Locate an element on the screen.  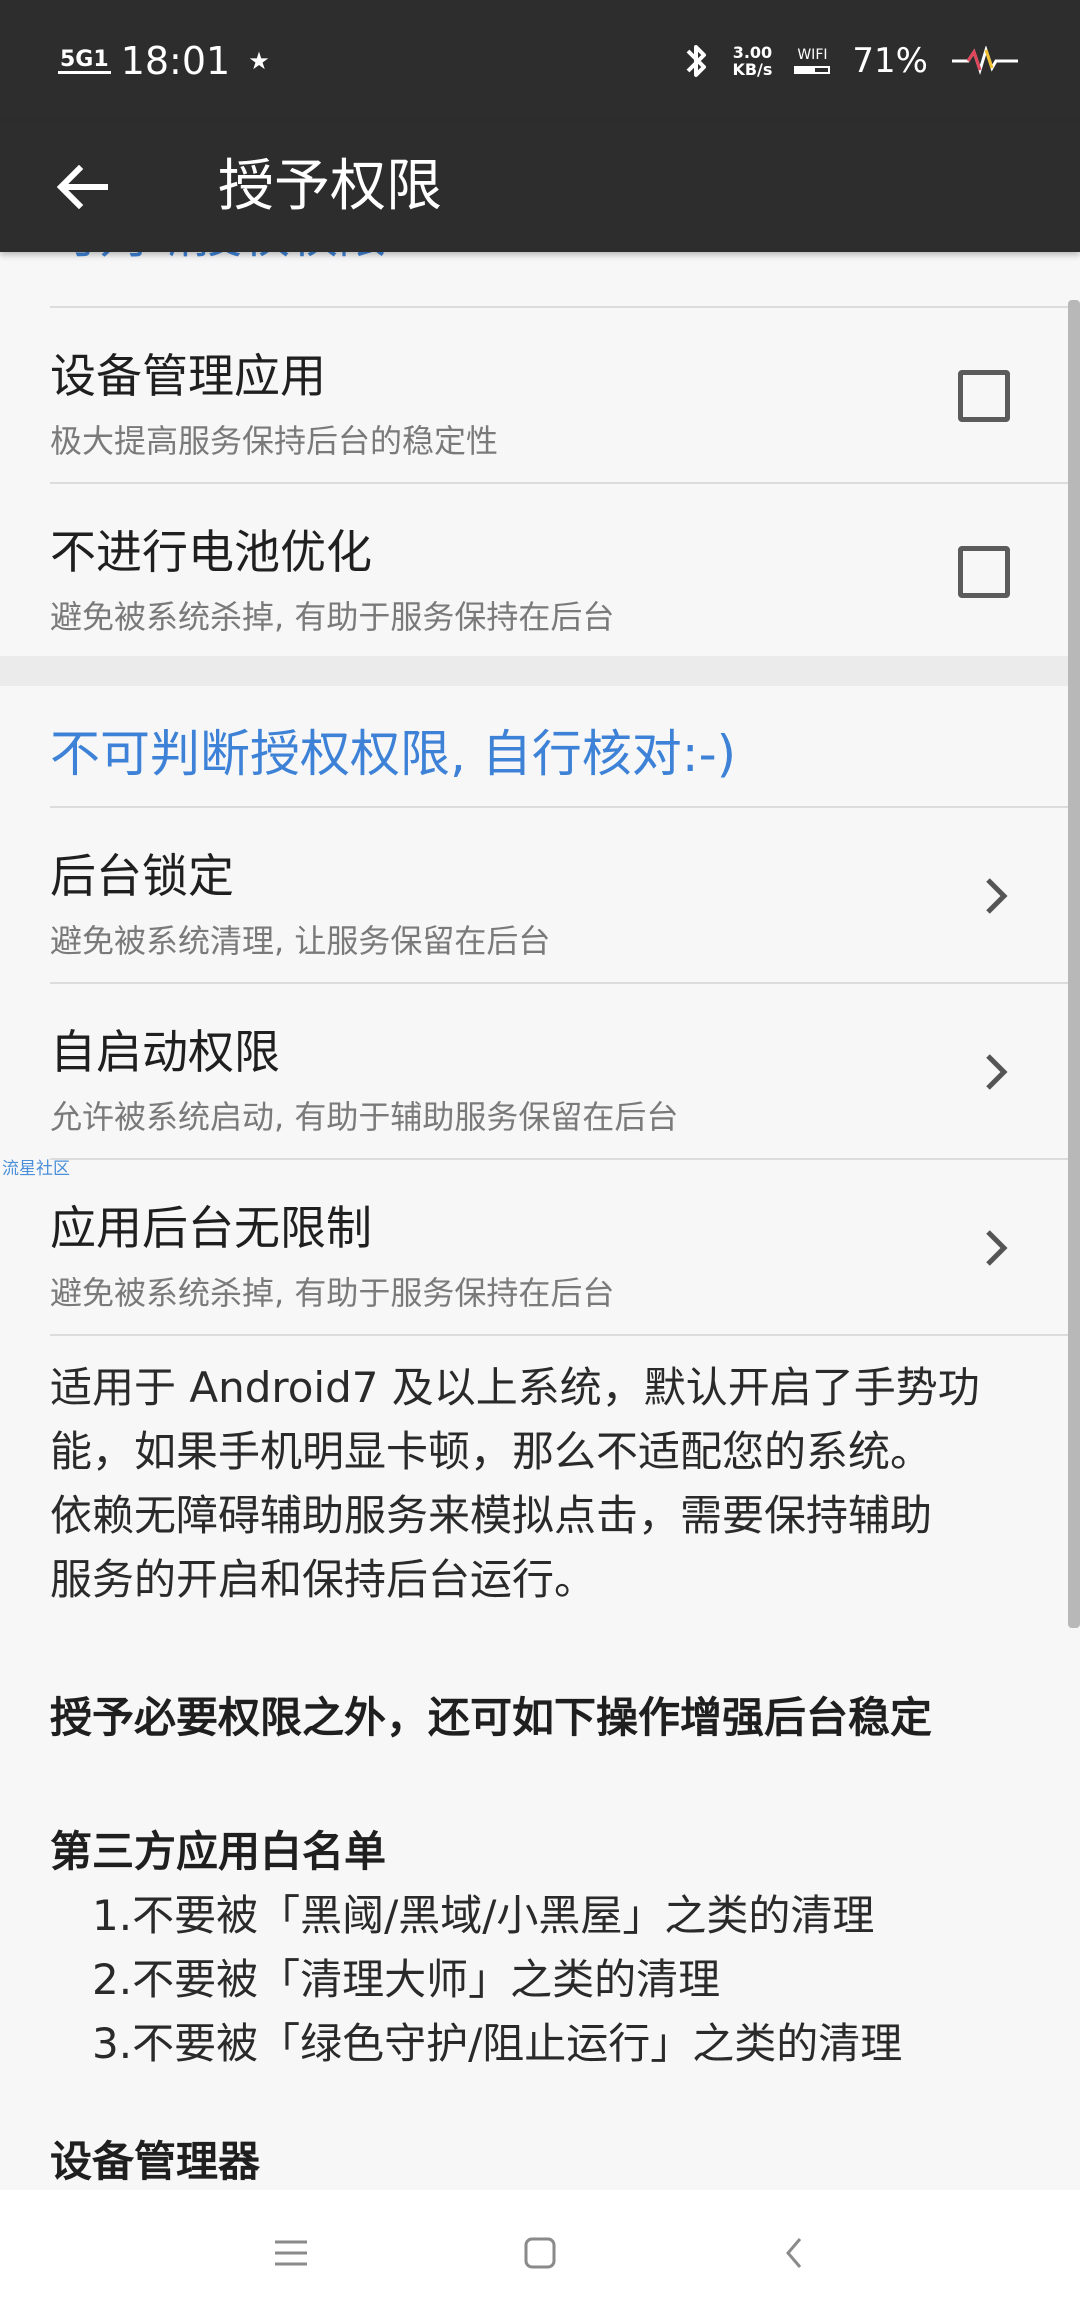
network-badge: 5G1 is located at coordinates (84, 60).